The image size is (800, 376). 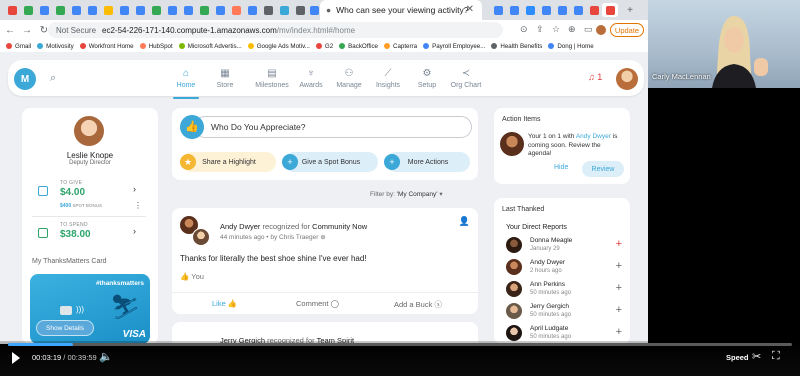 I want to click on lock-icon: ⊙, so click(x=524, y=29).